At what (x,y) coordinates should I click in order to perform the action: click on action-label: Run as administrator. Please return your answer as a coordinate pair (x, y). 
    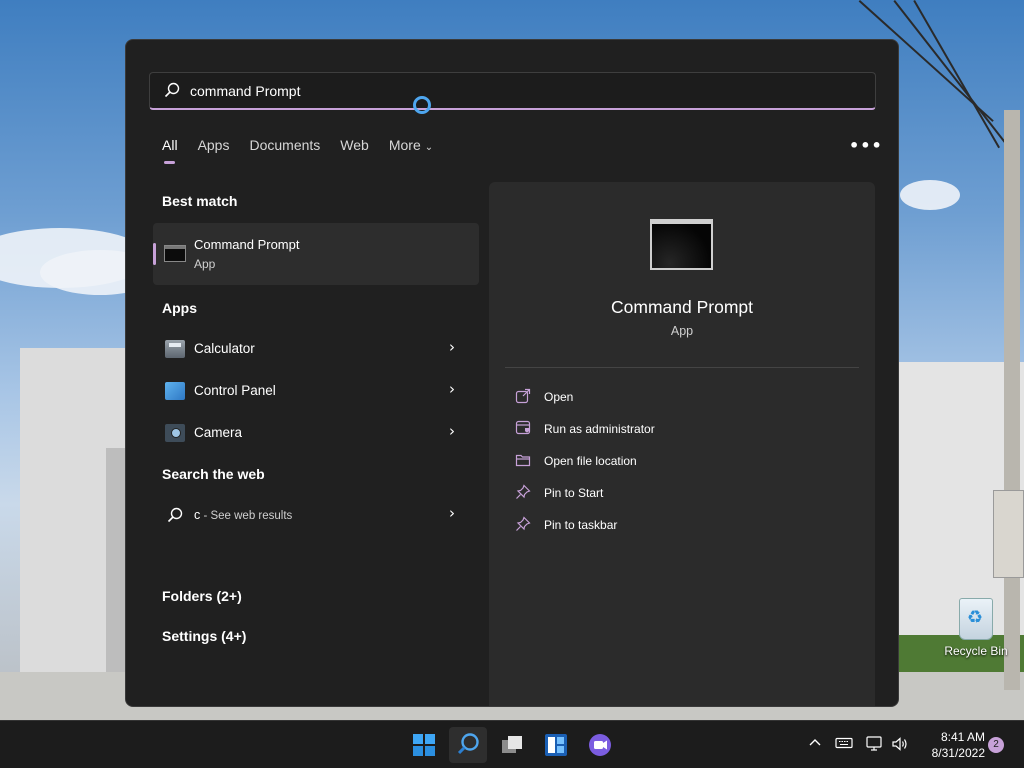
    Looking at the image, I should click on (599, 429).